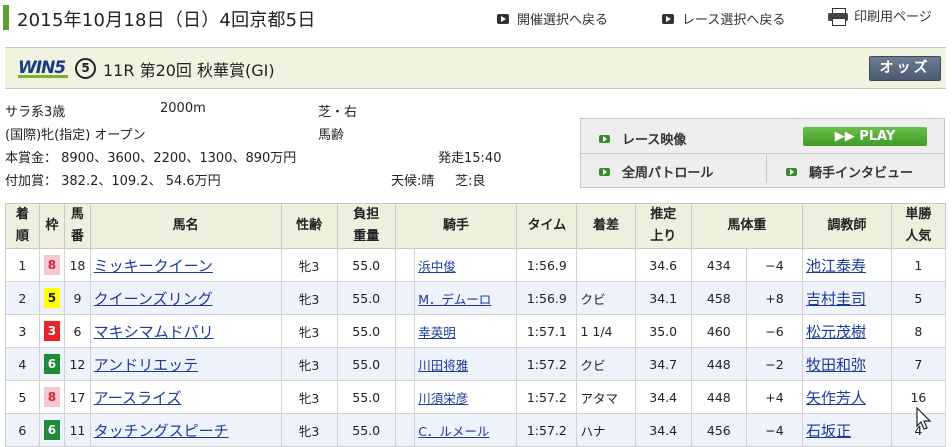 Image resolution: width=952 pixels, height=447 pixels. Describe the element at coordinates (668, 18) in the screenshot. I see `arrow-icon` at that location.